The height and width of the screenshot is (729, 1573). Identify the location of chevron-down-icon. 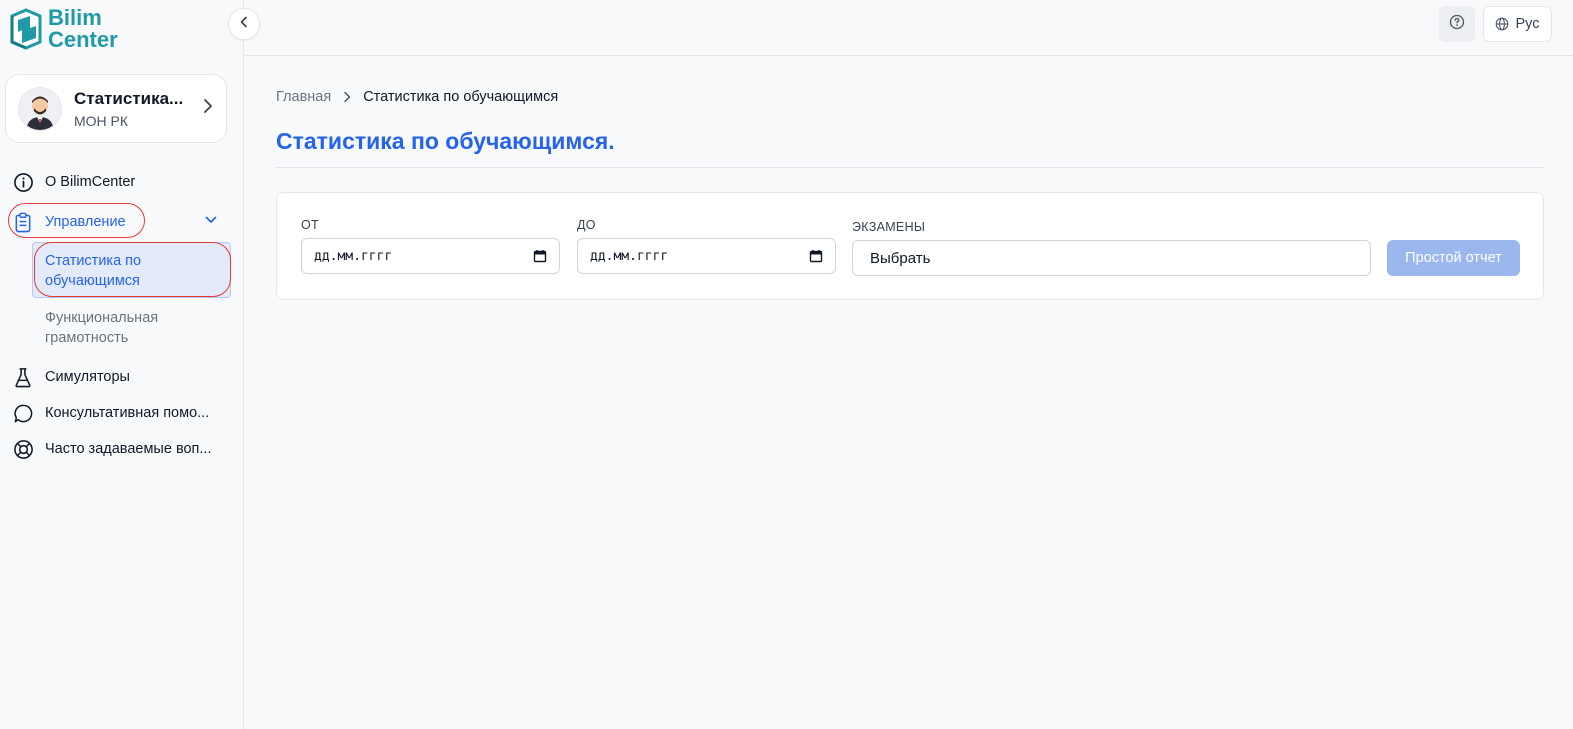
(211, 222).